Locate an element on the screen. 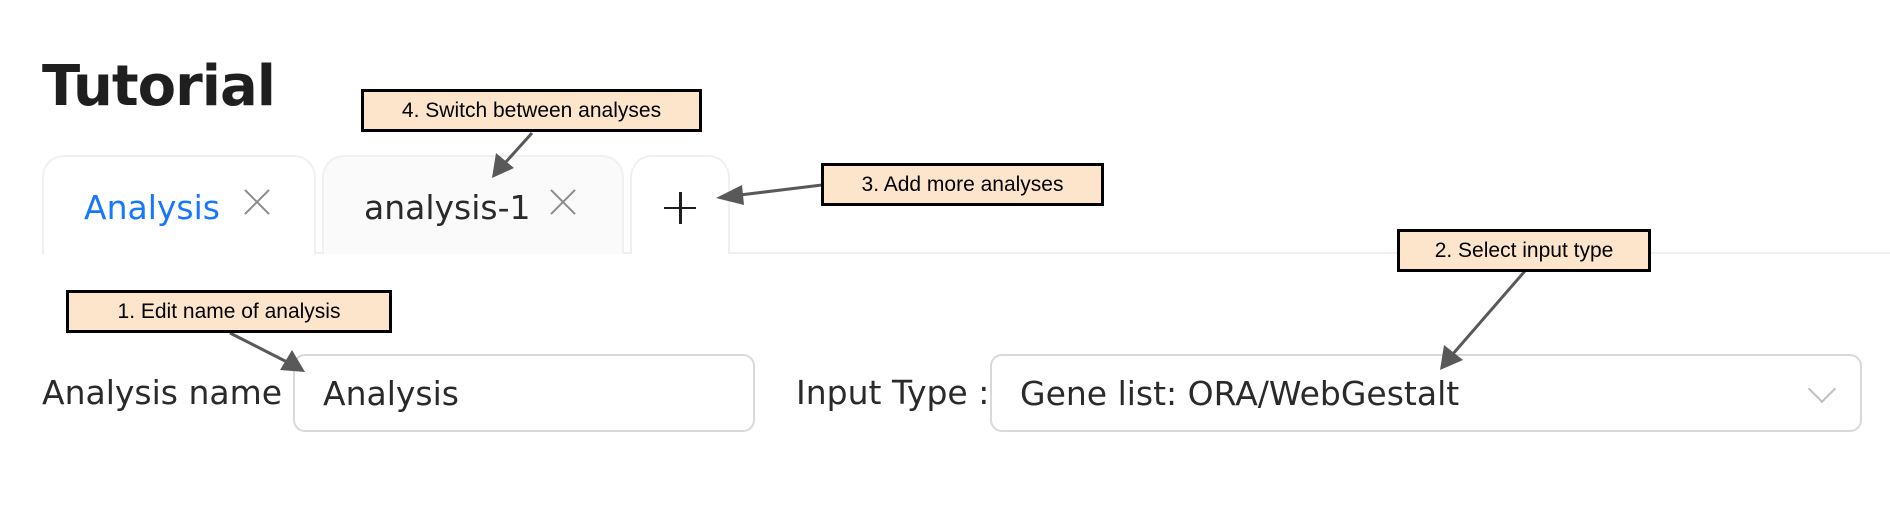  tab-label: analysis-1 is located at coordinates (447, 207).